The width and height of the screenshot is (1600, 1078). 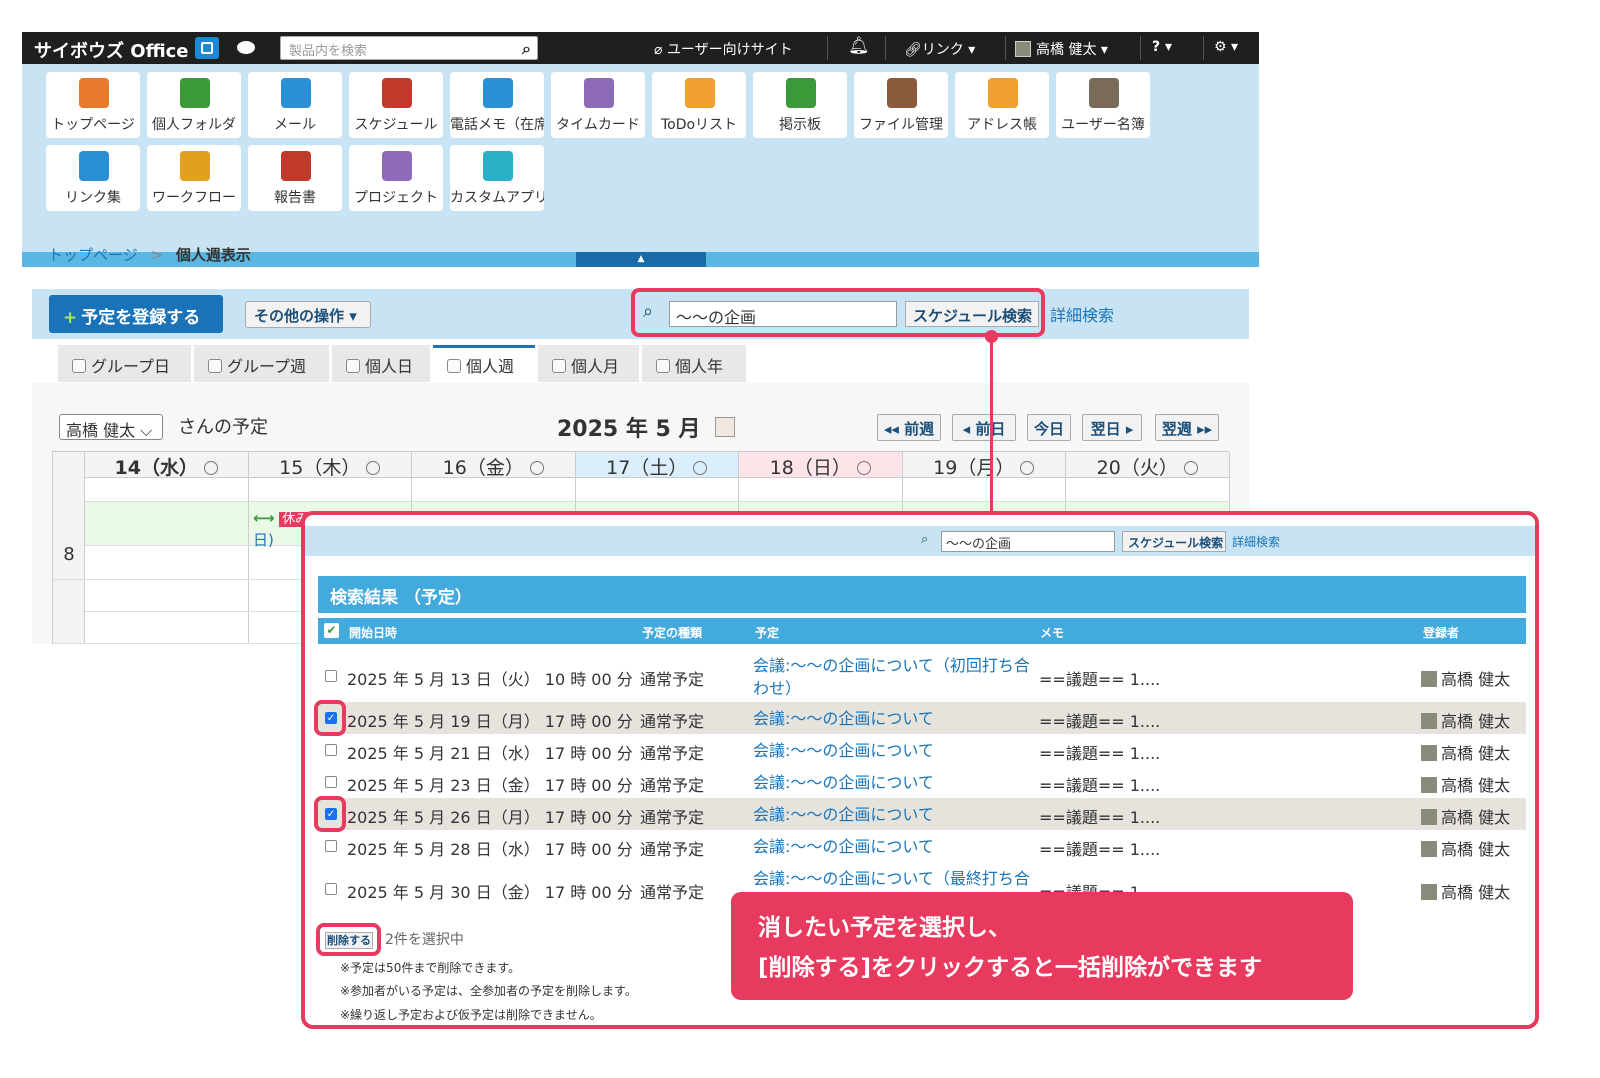 What do you see at coordinates (588, 363) in the screenshot?
I see `tab-view: 個人月` at bounding box center [588, 363].